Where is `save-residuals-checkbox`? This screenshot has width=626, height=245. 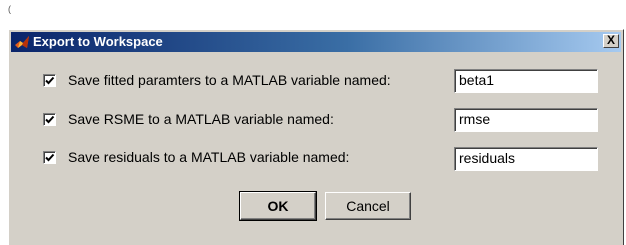
save-residuals-checkbox is located at coordinates (49, 157).